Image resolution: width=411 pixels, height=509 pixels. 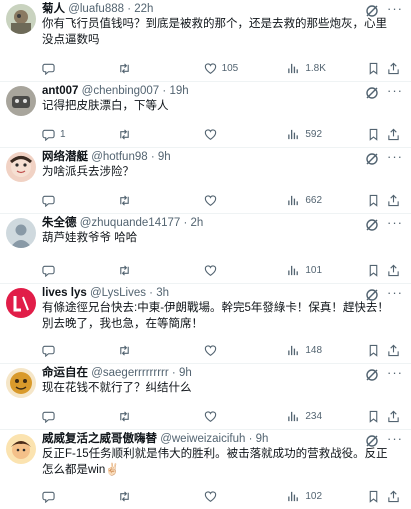 What do you see at coordinates (327, 496) in the screenshot?
I see `views-button: 102` at bounding box center [327, 496].